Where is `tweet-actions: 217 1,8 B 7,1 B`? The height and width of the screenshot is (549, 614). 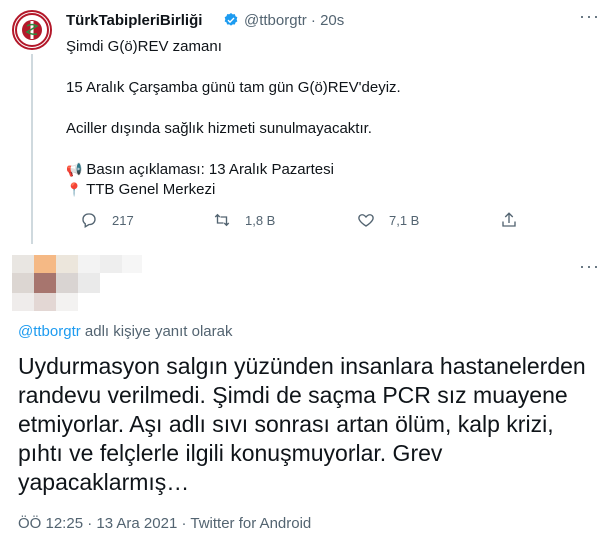
tweet-actions: 217 1,8 B 7,1 B is located at coordinates (307, 221).